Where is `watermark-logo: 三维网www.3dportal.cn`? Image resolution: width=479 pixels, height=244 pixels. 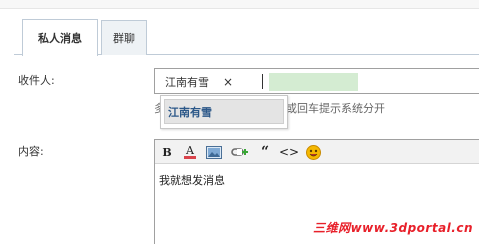 watermark-logo: 三维网www.3dportal.cn is located at coordinates (393, 228).